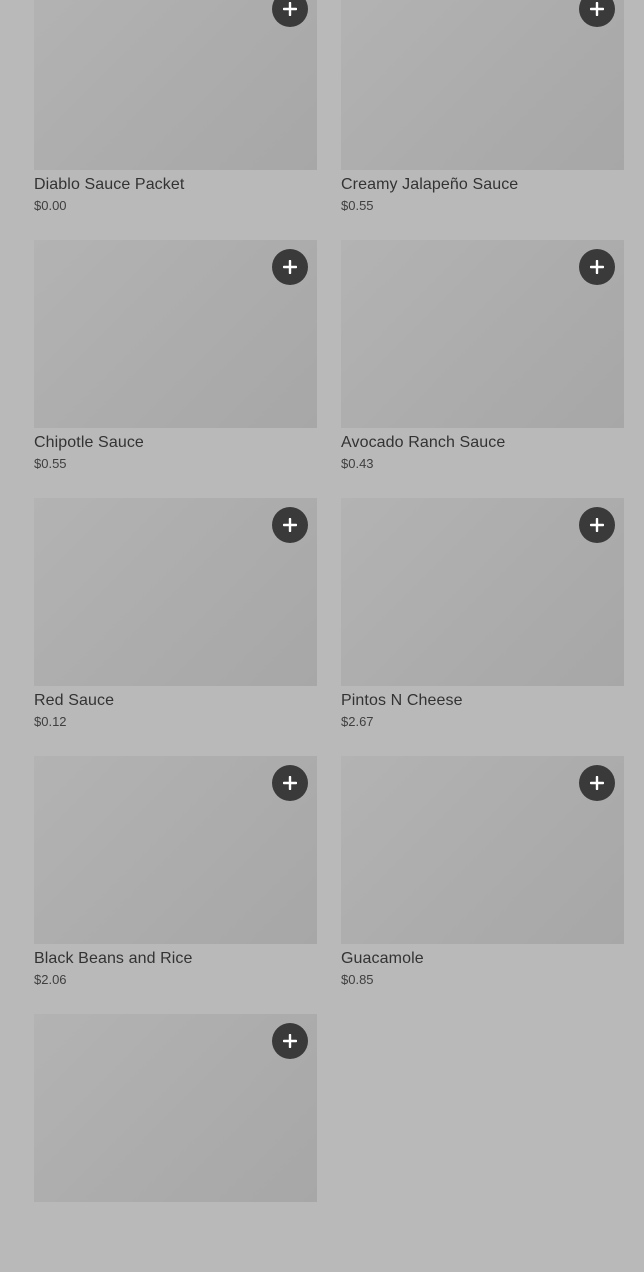 The width and height of the screenshot is (644, 1272). I want to click on menu-item-name: Chipotle Sauce, so click(89, 442).